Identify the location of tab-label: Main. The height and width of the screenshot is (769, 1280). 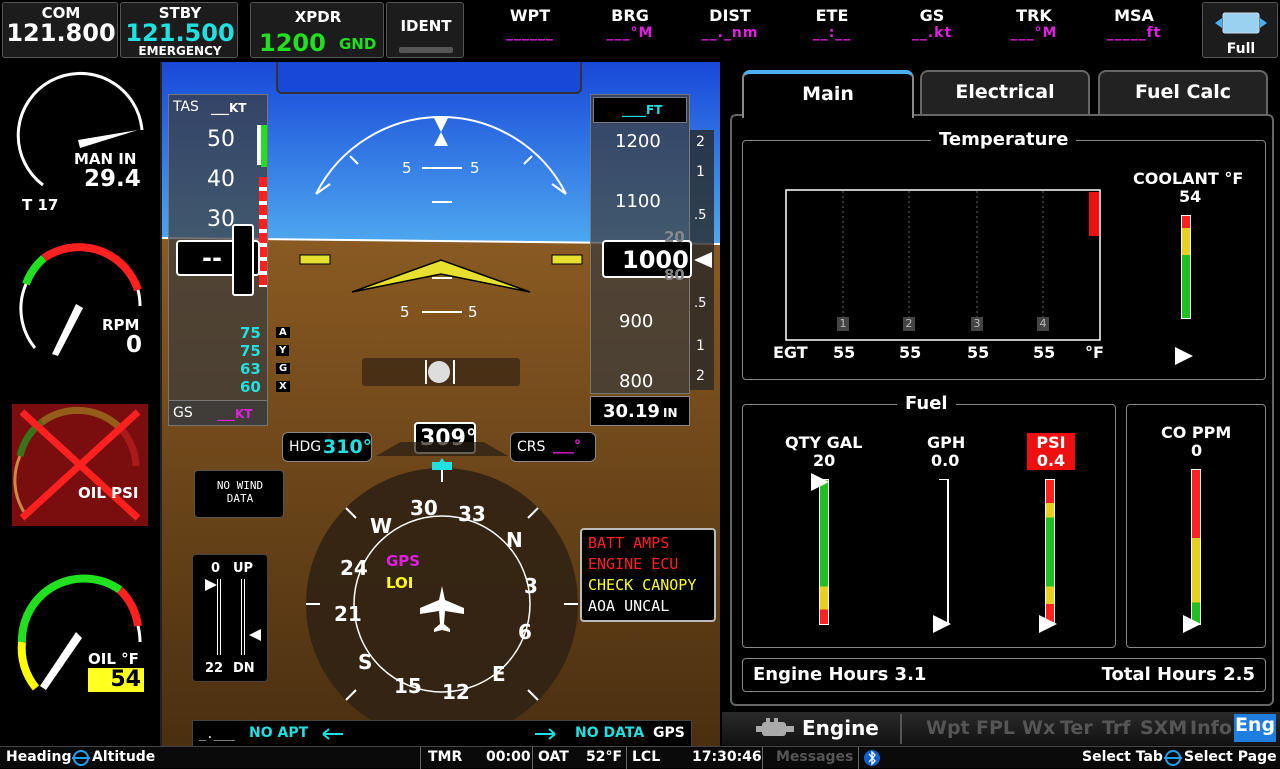
(828, 94).